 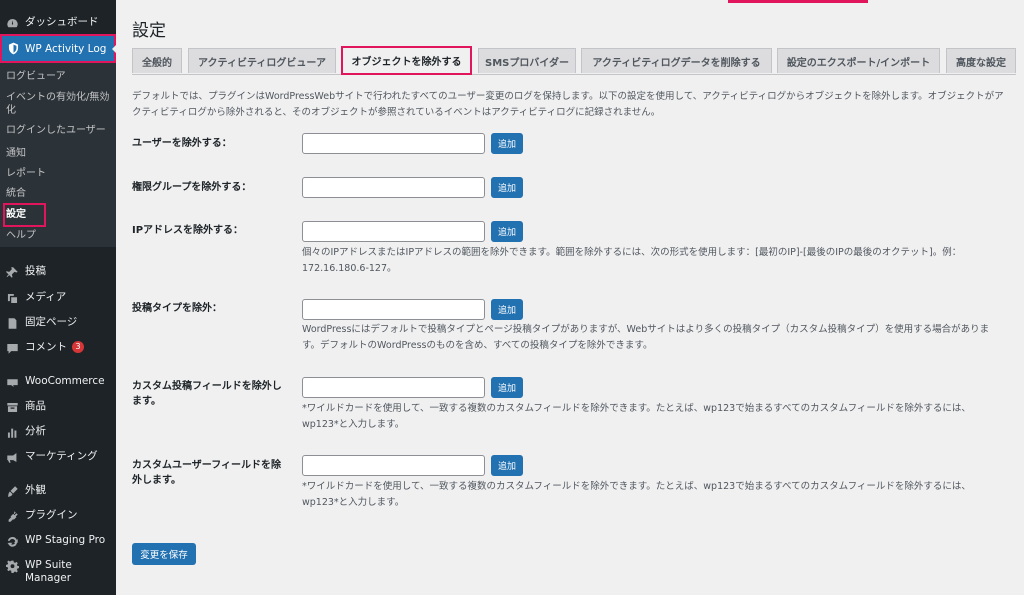 I want to click on tab-sms-providers: SMSプロバイダー, so click(x=527, y=60).